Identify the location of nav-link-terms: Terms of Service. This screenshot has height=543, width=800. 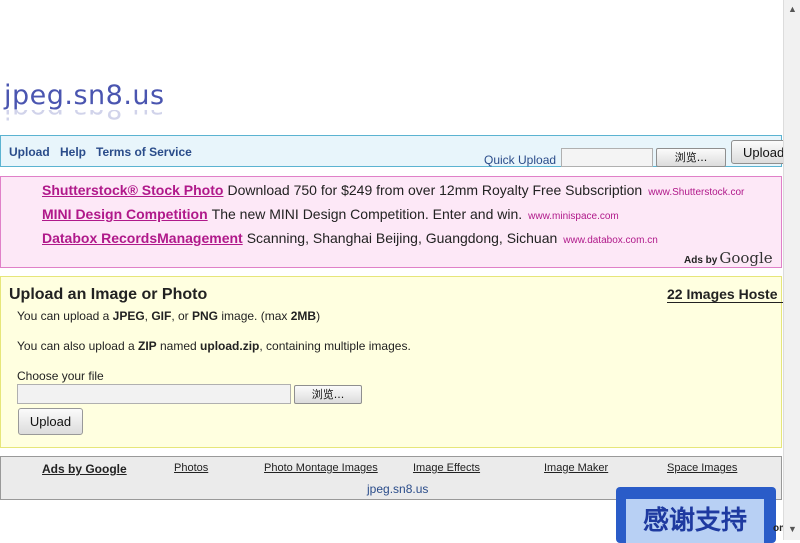
(144, 152).